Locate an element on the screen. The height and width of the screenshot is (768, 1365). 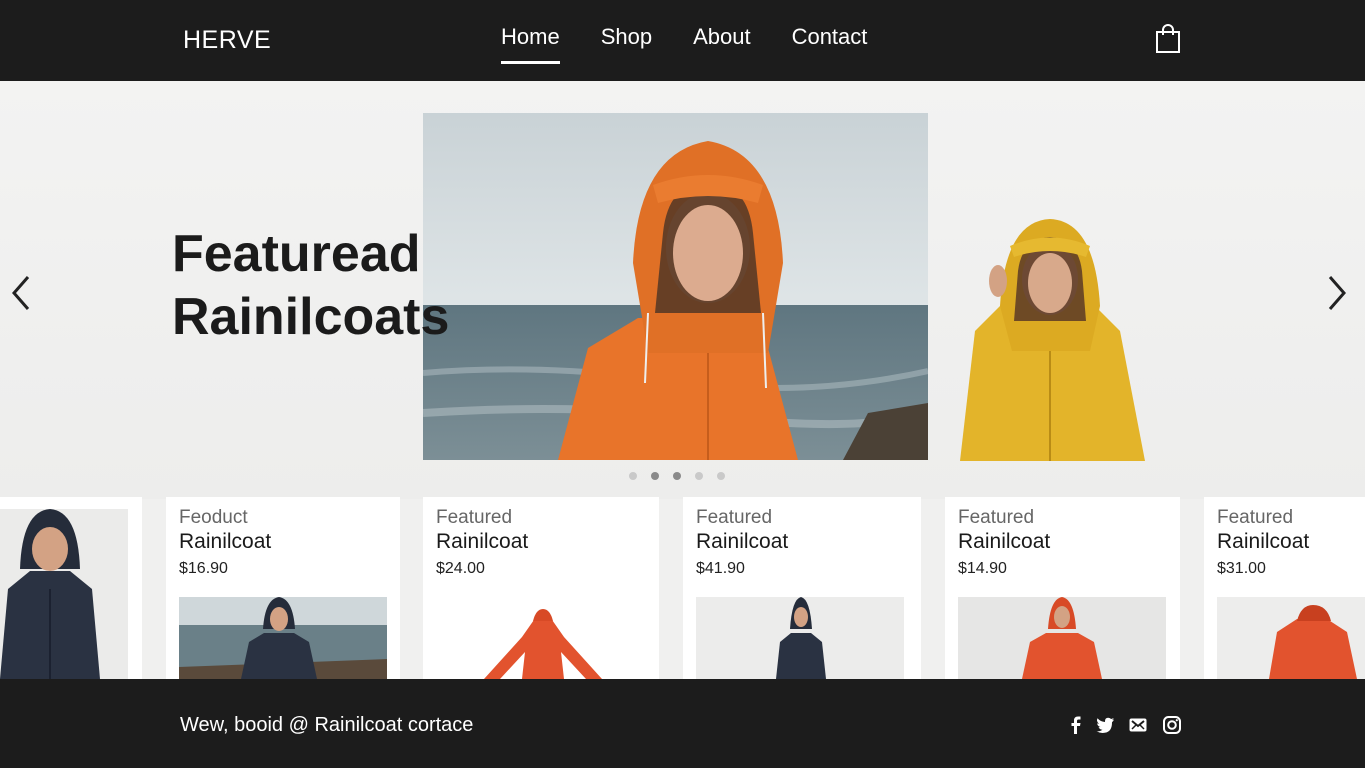
product-card: Featured Rainilcoat $24.00 is located at coordinates (541, 588).